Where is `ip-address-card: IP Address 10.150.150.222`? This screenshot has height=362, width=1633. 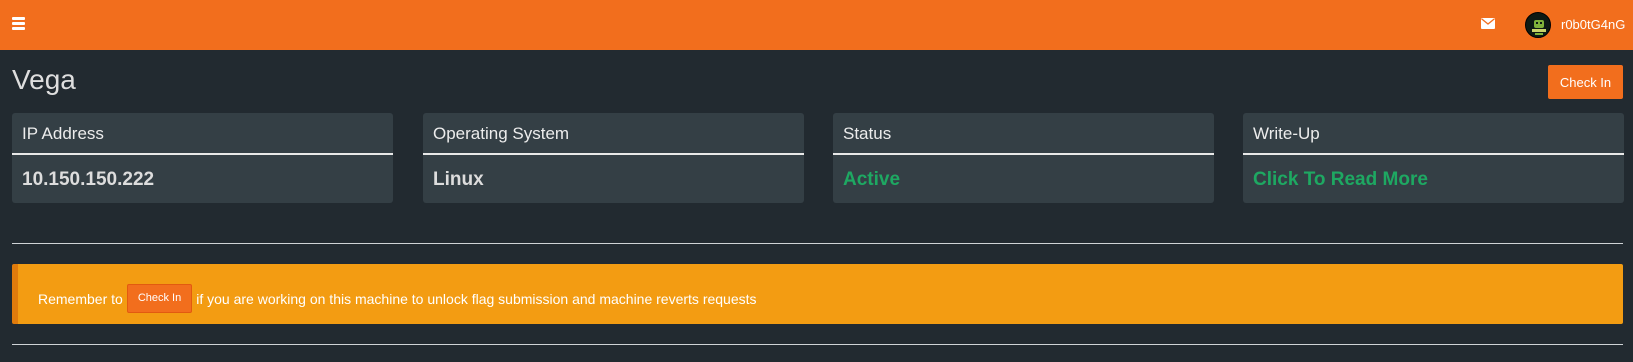
ip-address-card: IP Address 10.150.150.222 is located at coordinates (202, 158).